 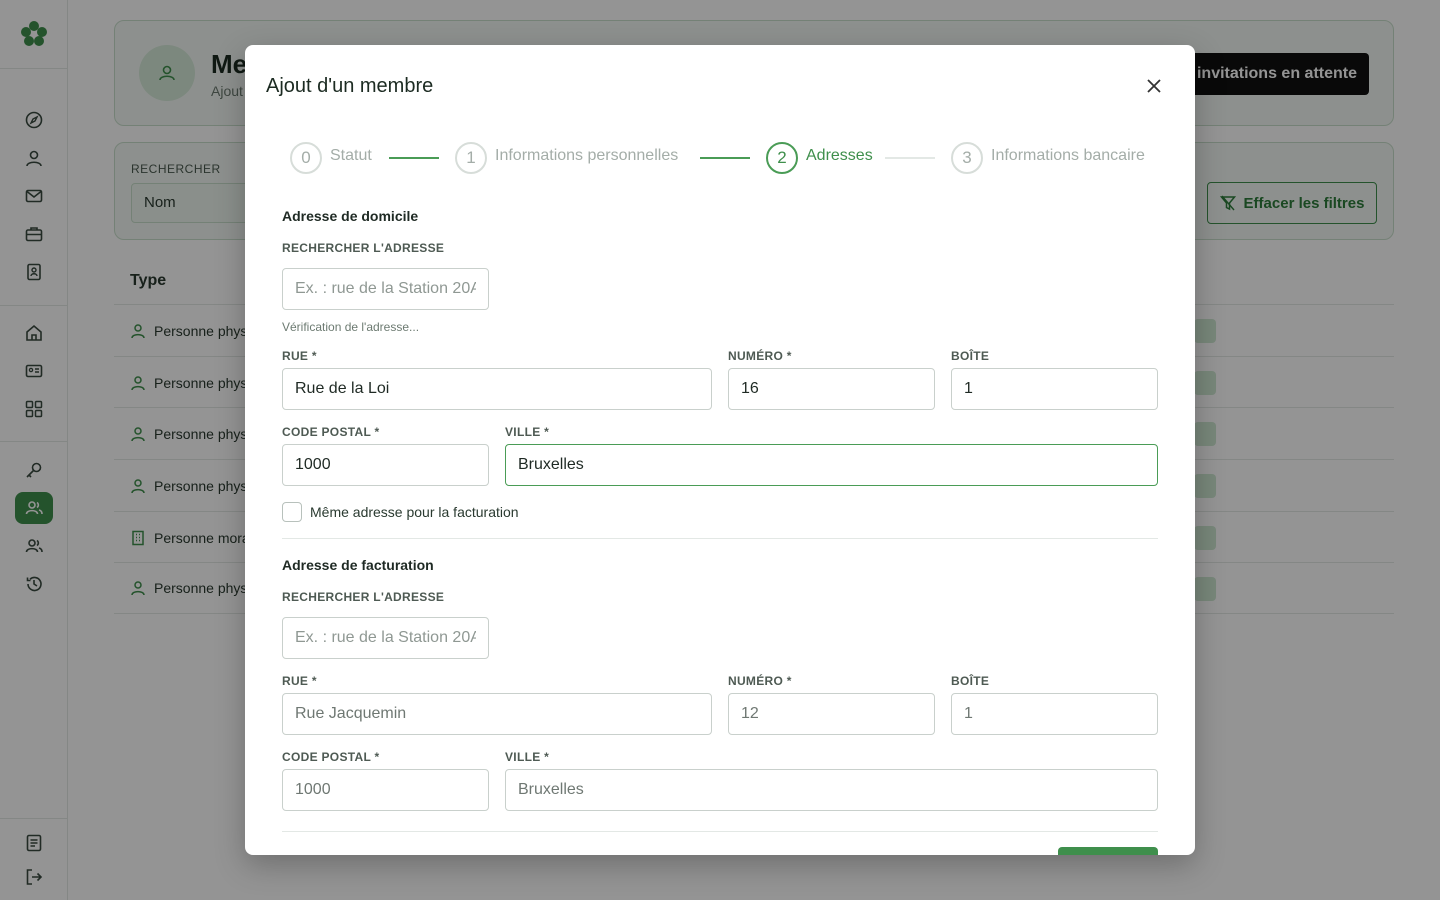 I want to click on step-3-number: 3, so click(x=967, y=158).